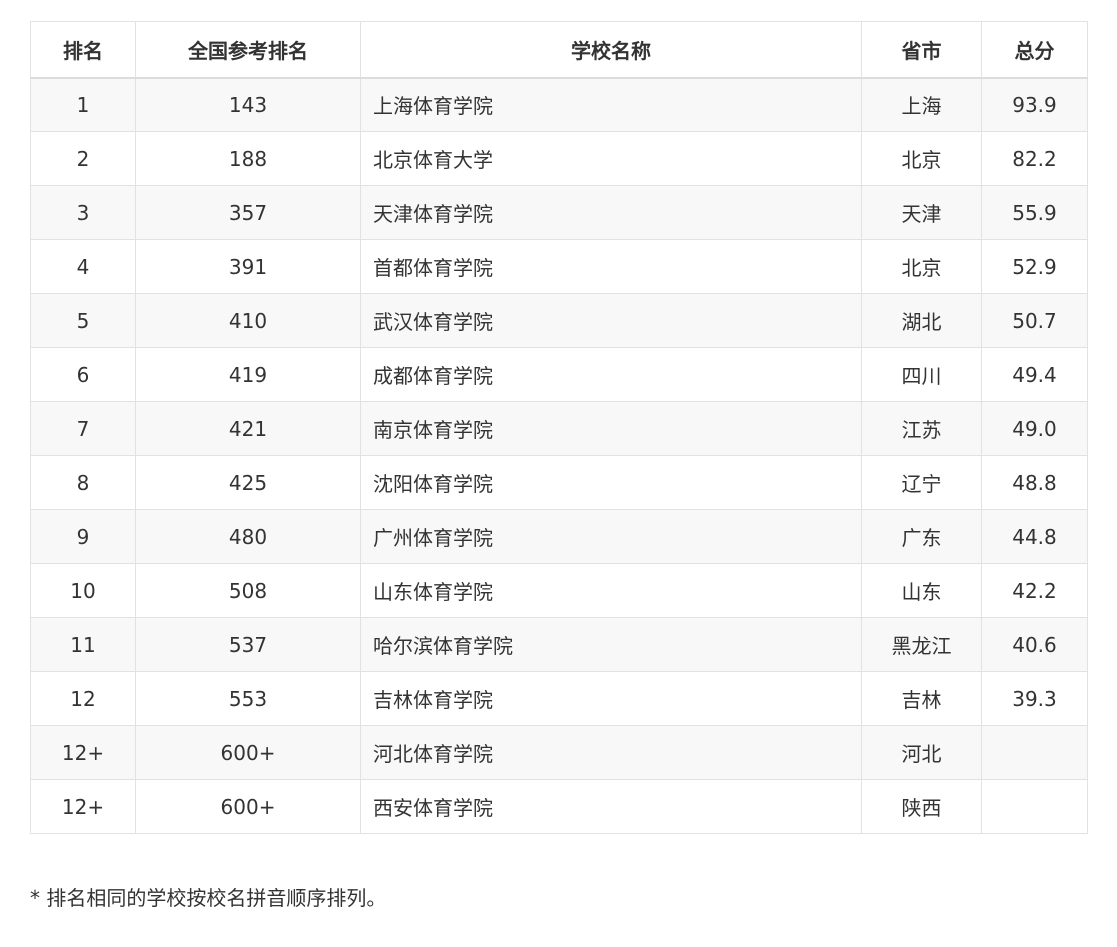  I want to click on cell-province: 广东, so click(921, 536).